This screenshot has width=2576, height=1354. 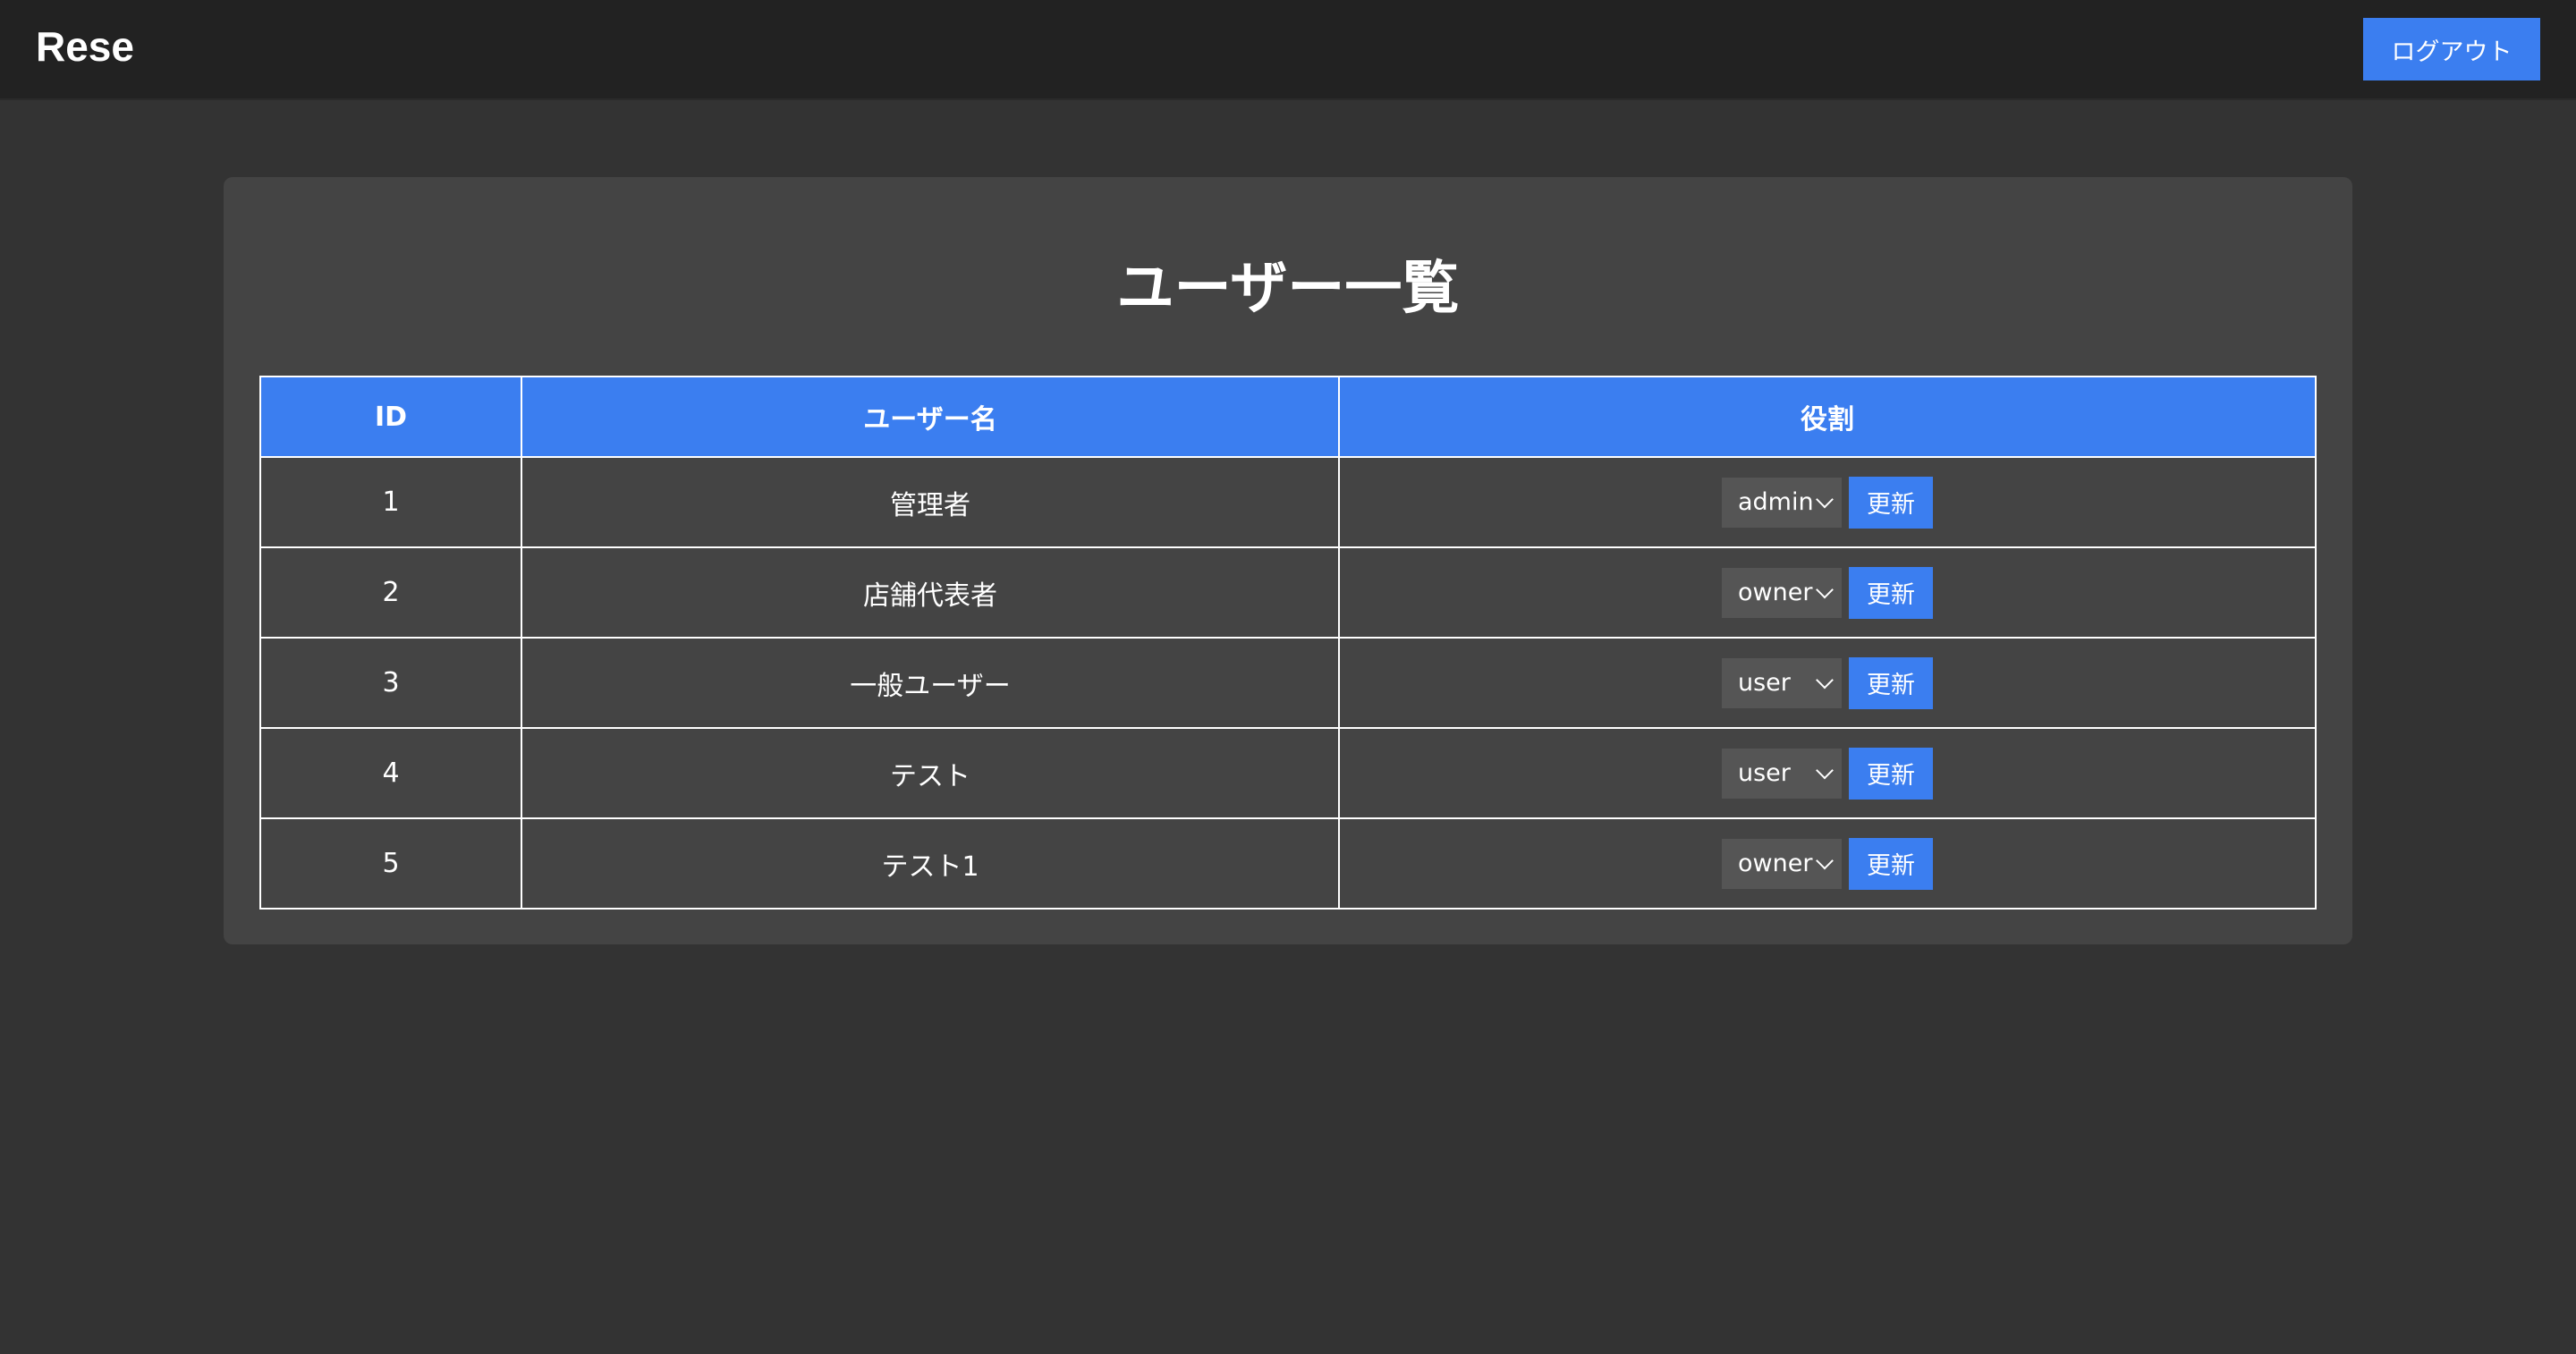 I want to click on page-title: ユーザー一覧, so click(x=1288, y=289).